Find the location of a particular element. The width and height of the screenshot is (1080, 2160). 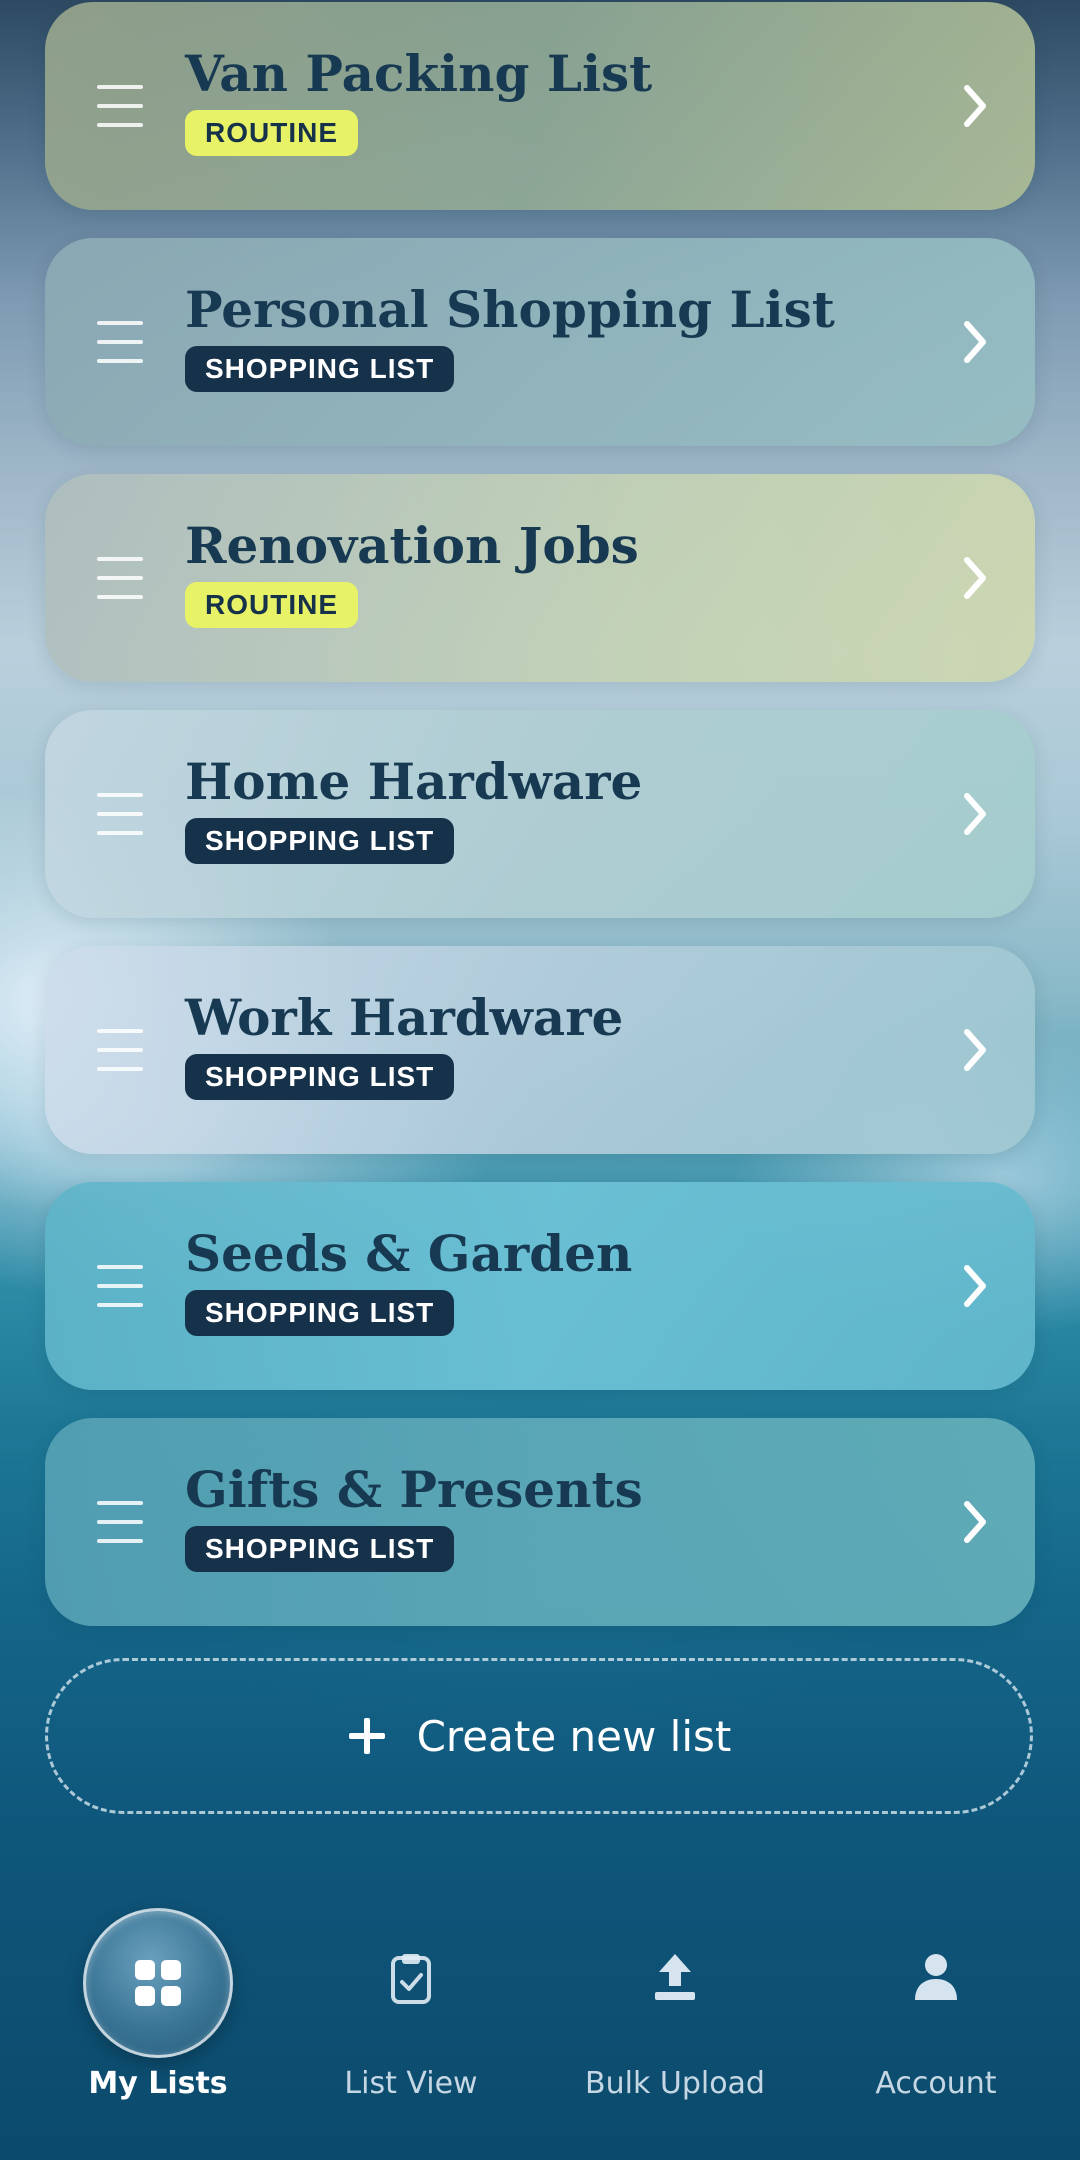

nav-label: Bulk Upload is located at coordinates (675, 2083).